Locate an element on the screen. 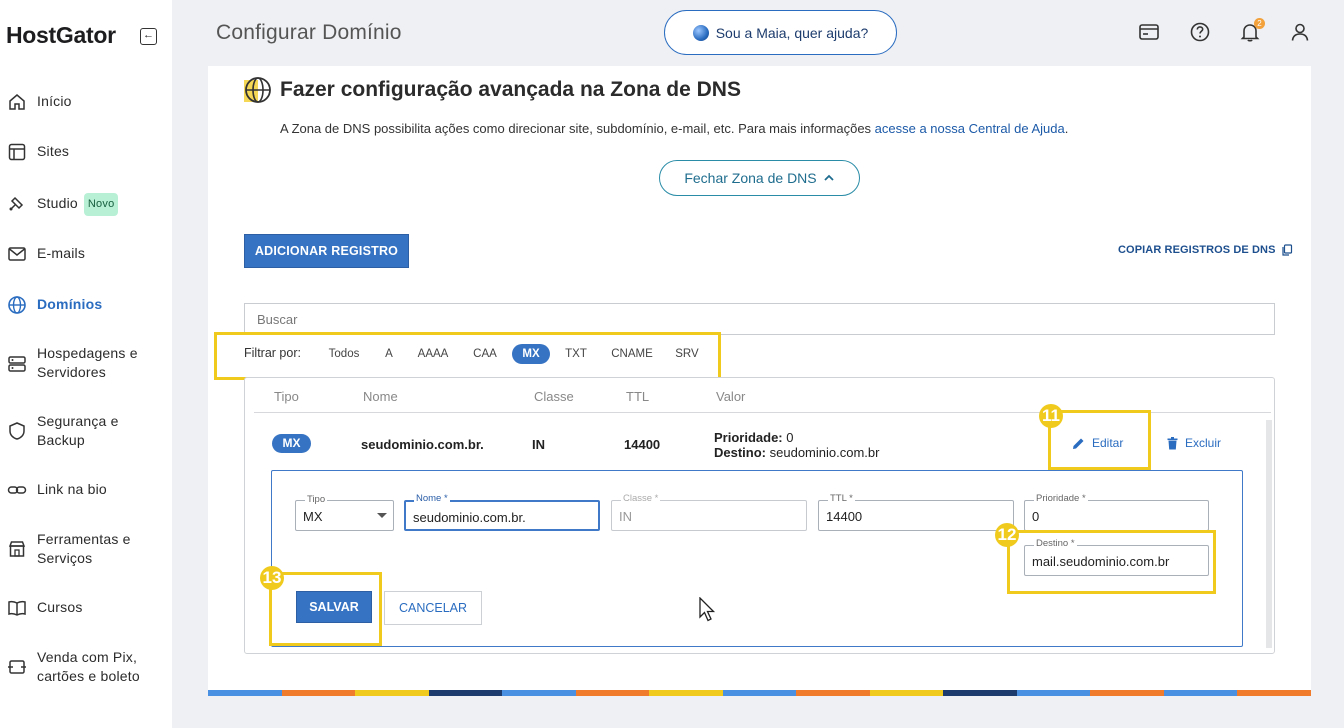 The image size is (1344, 728). sidebar-item-label: E-mails is located at coordinates (61, 253).